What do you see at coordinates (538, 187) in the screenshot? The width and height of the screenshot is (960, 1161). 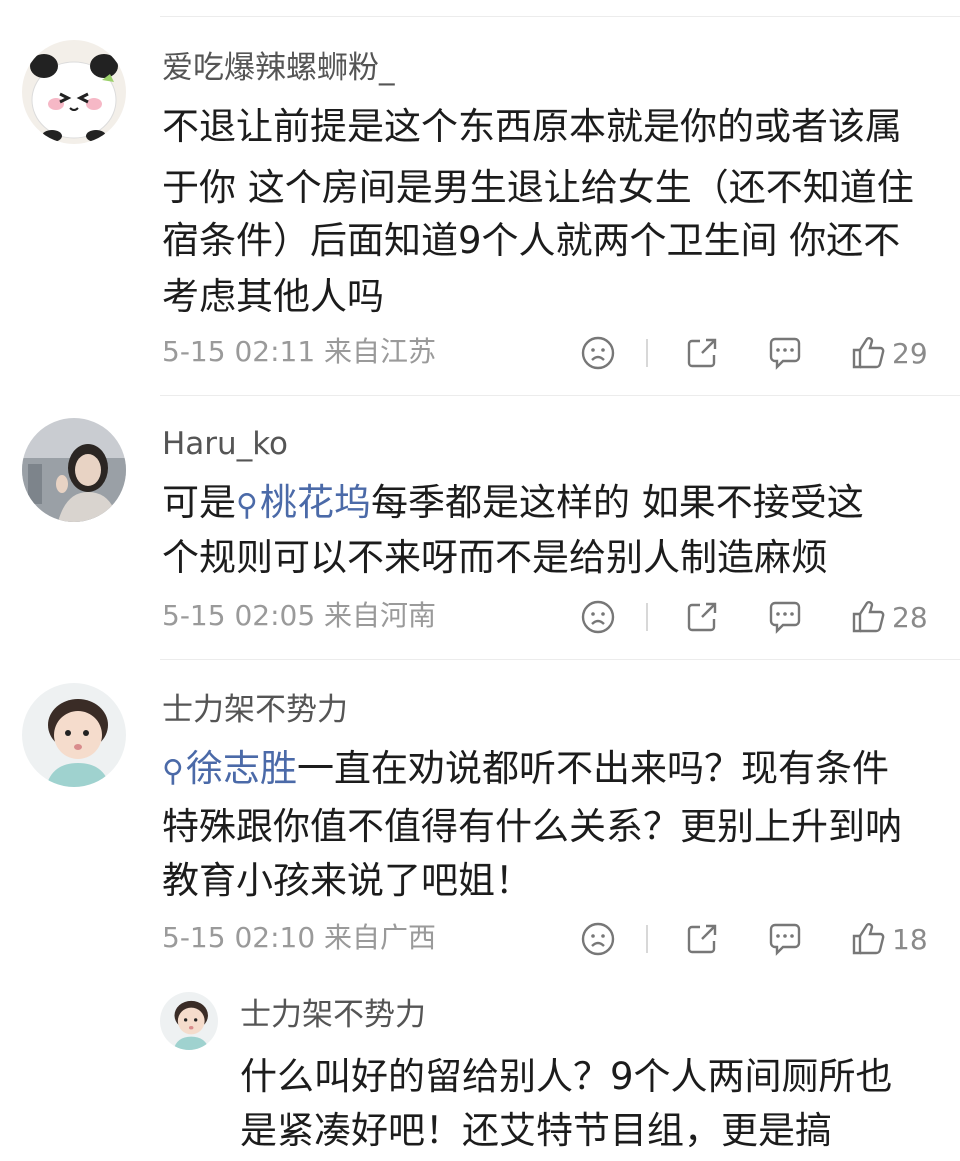 I see `comment-body-line: 于你 这个房间是男生退让给女生（还不知道住` at bounding box center [538, 187].